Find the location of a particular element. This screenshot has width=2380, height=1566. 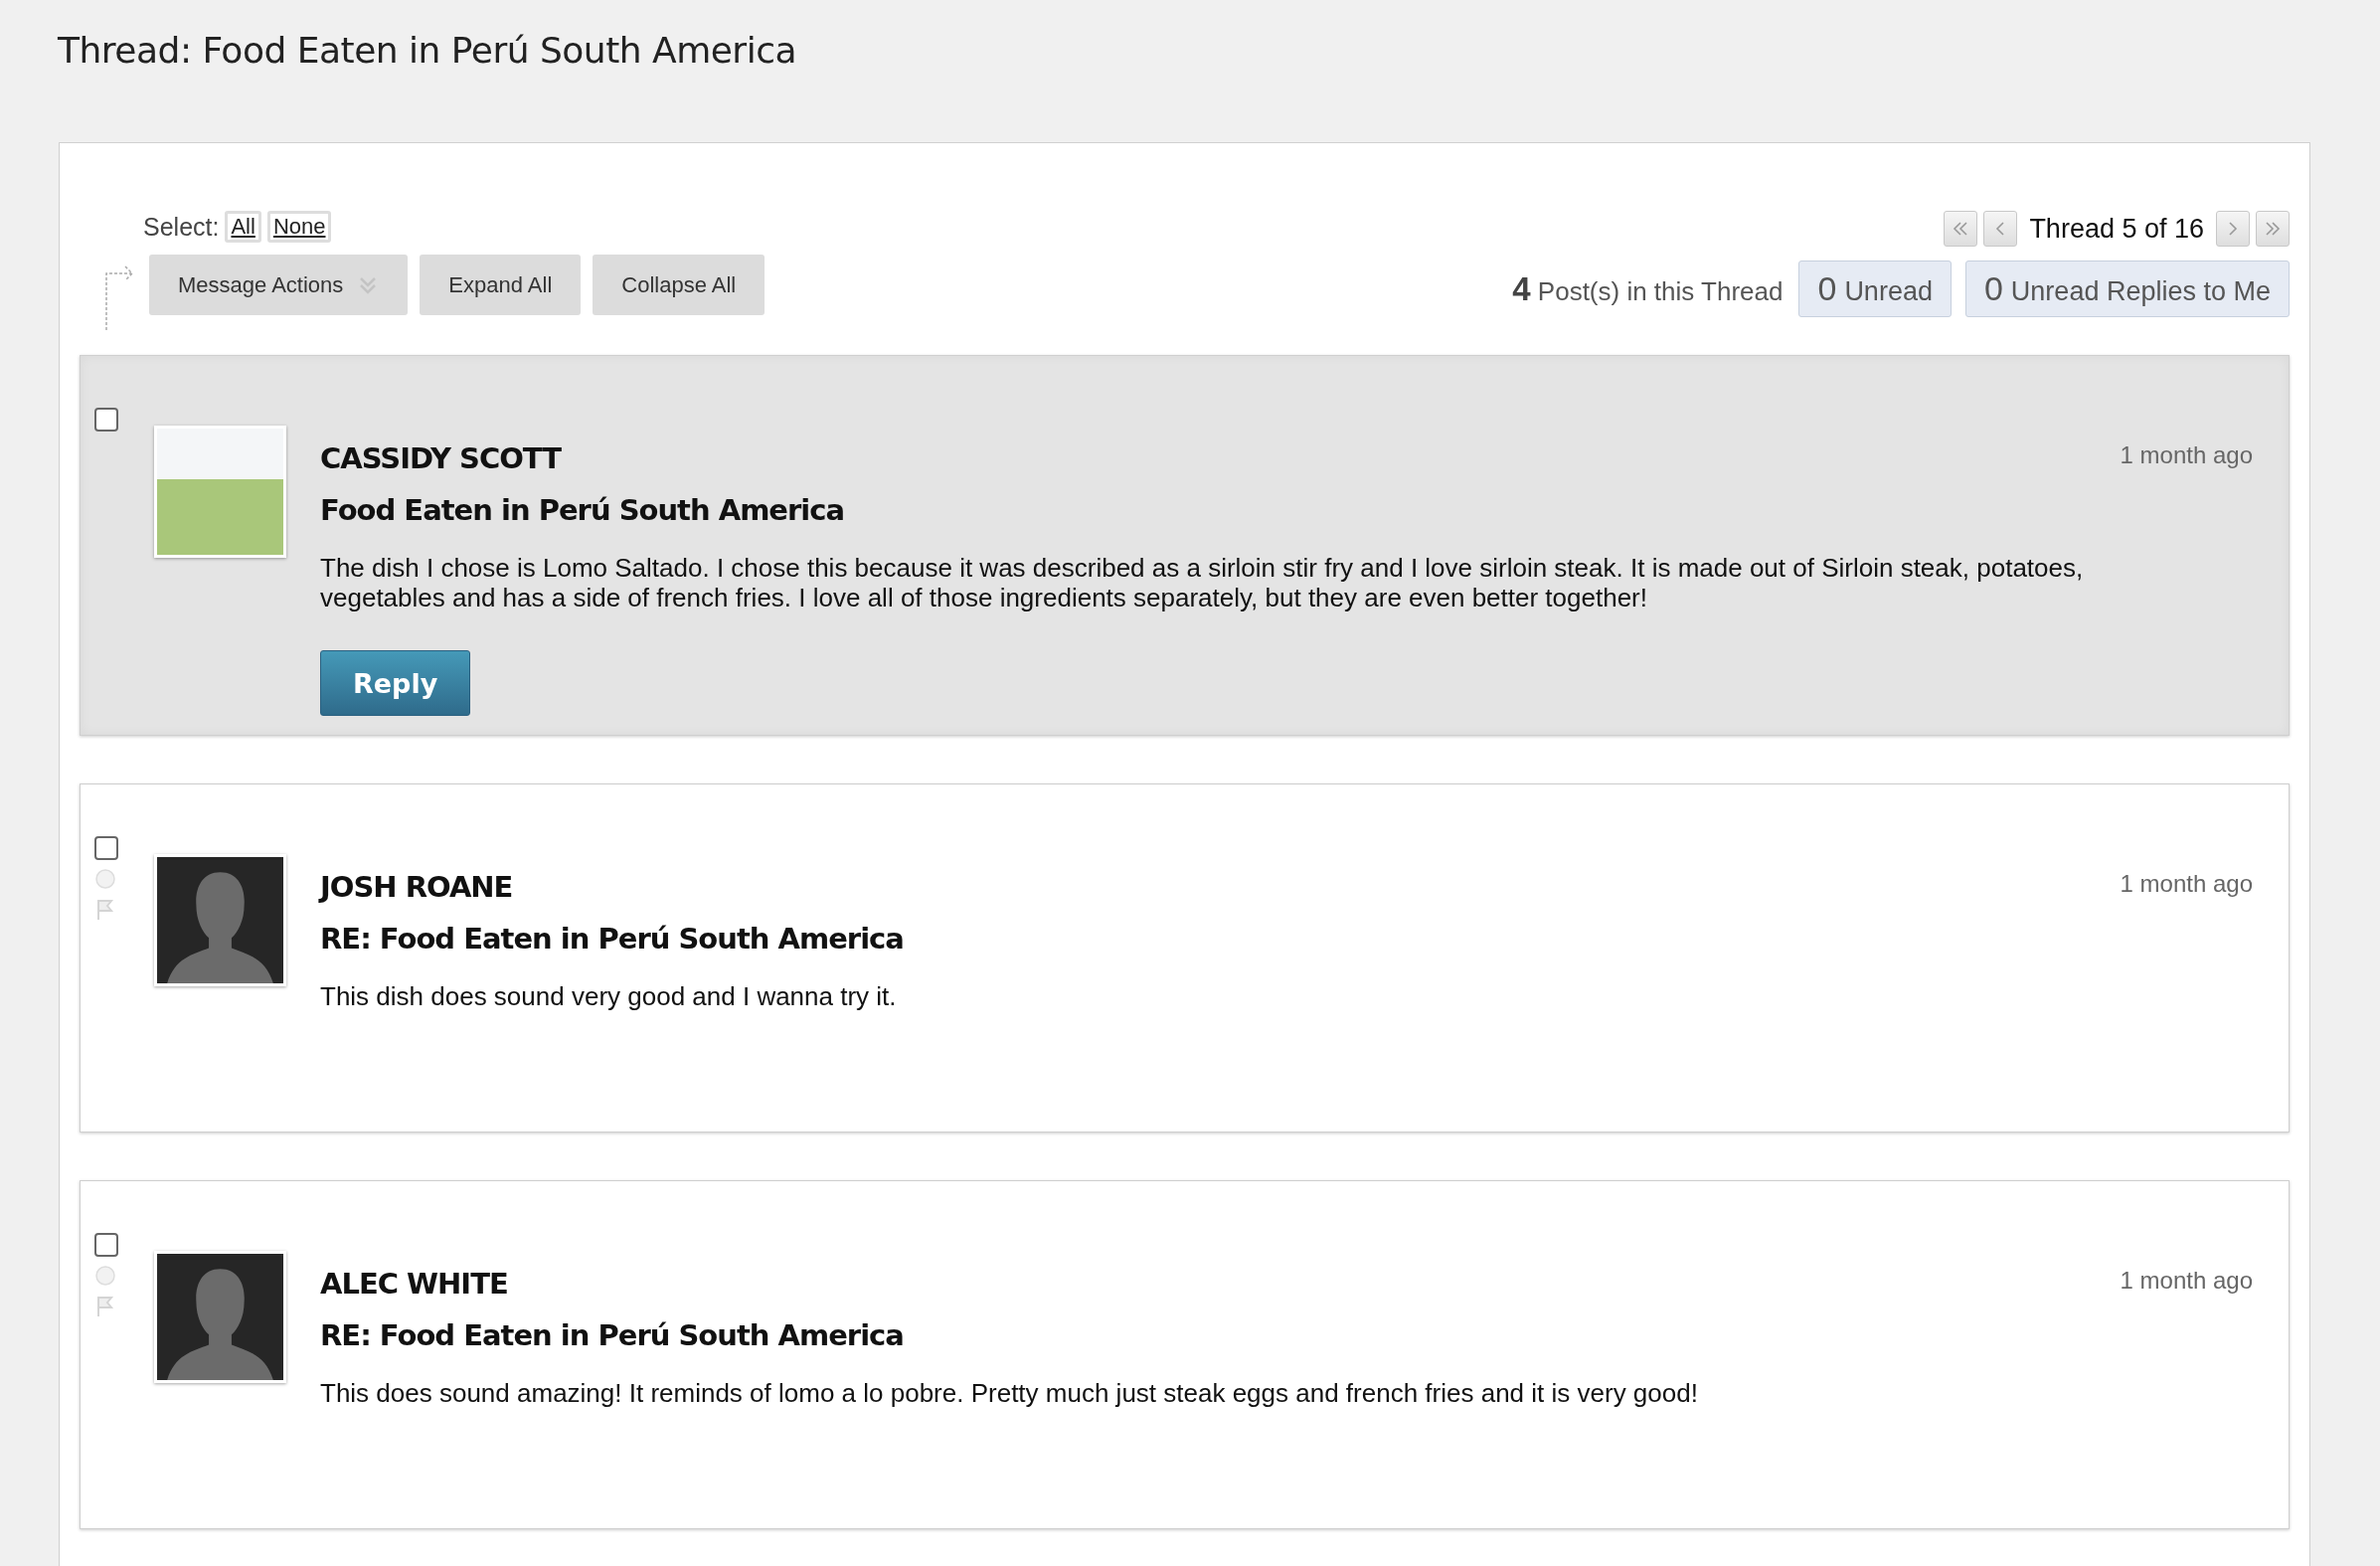

first-page-button is located at coordinates (1961, 229).